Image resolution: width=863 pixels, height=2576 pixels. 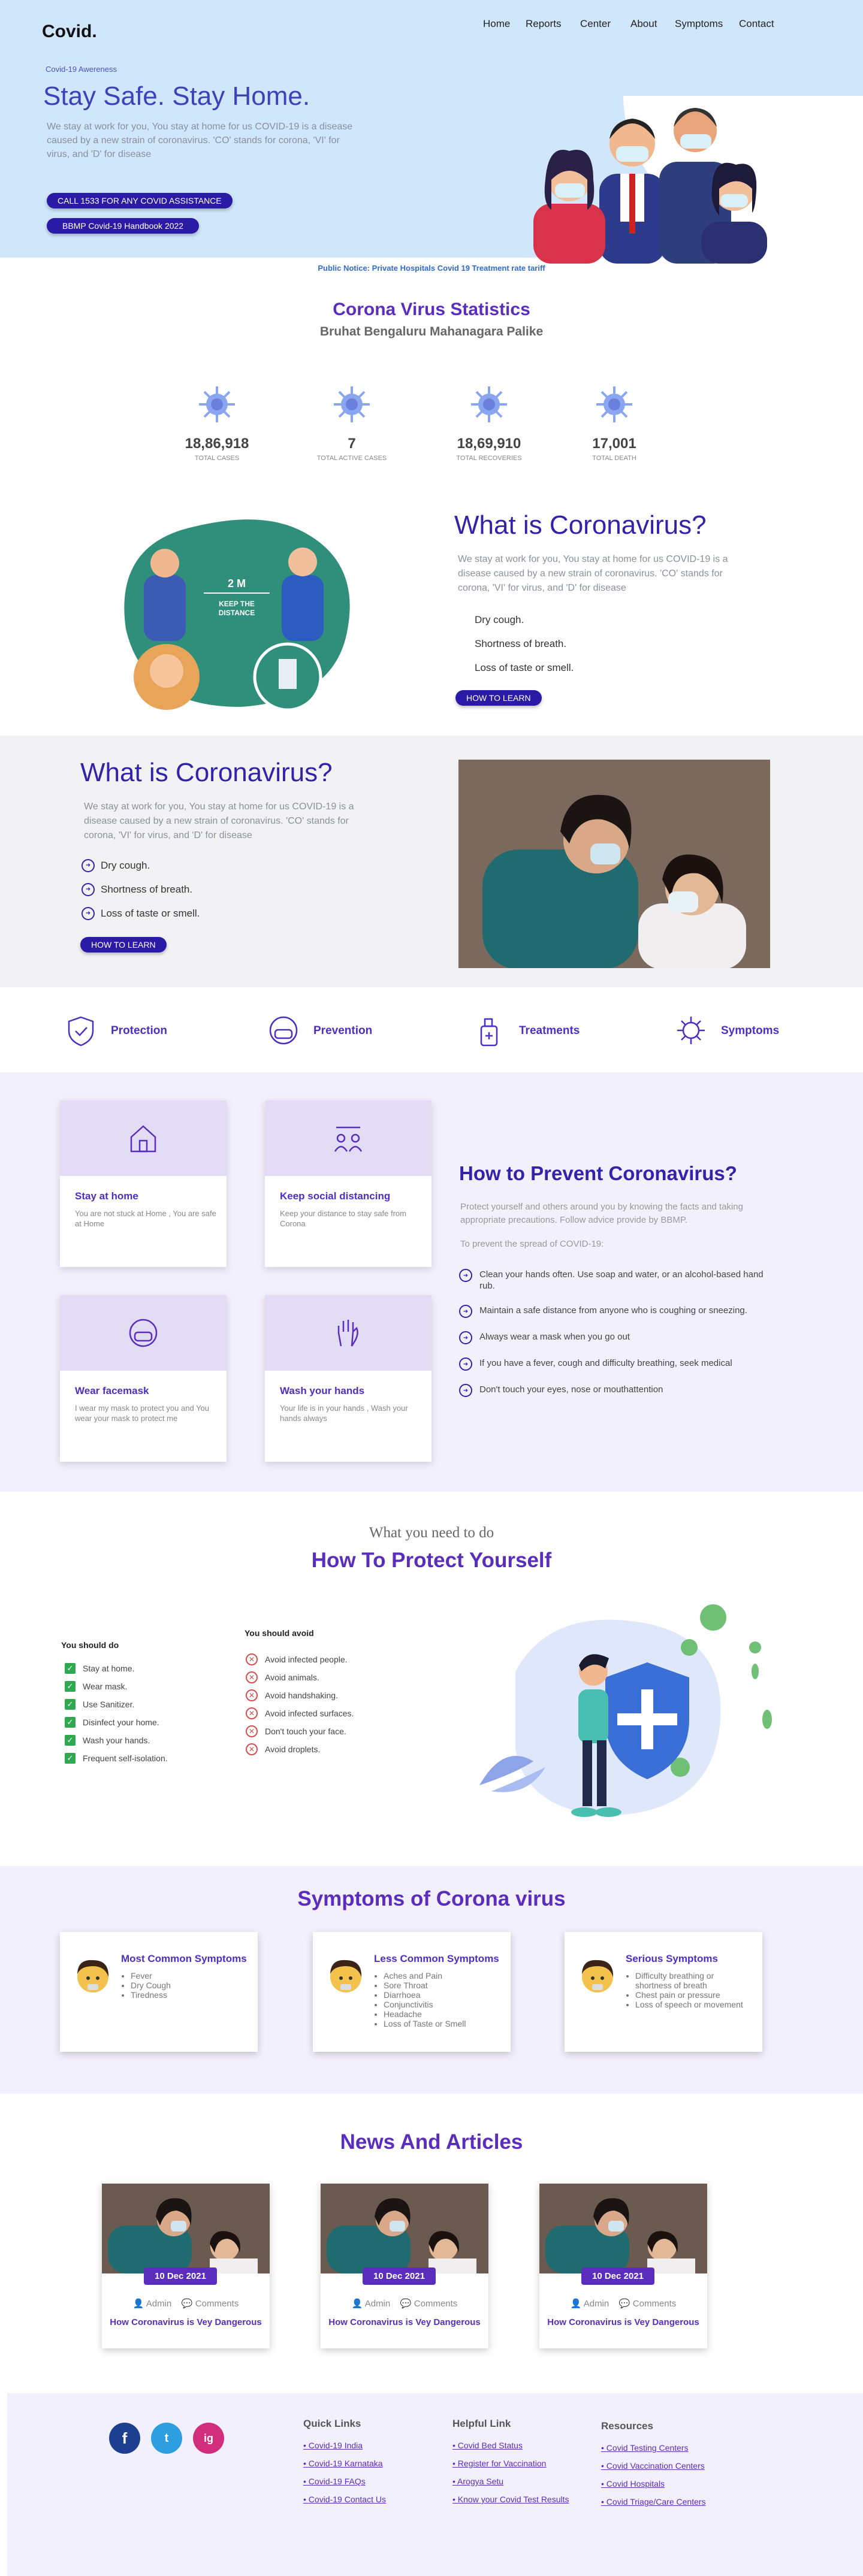 What do you see at coordinates (116, 1030) in the screenshot?
I see `feature-protection: Protection` at bounding box center [116, 1030].